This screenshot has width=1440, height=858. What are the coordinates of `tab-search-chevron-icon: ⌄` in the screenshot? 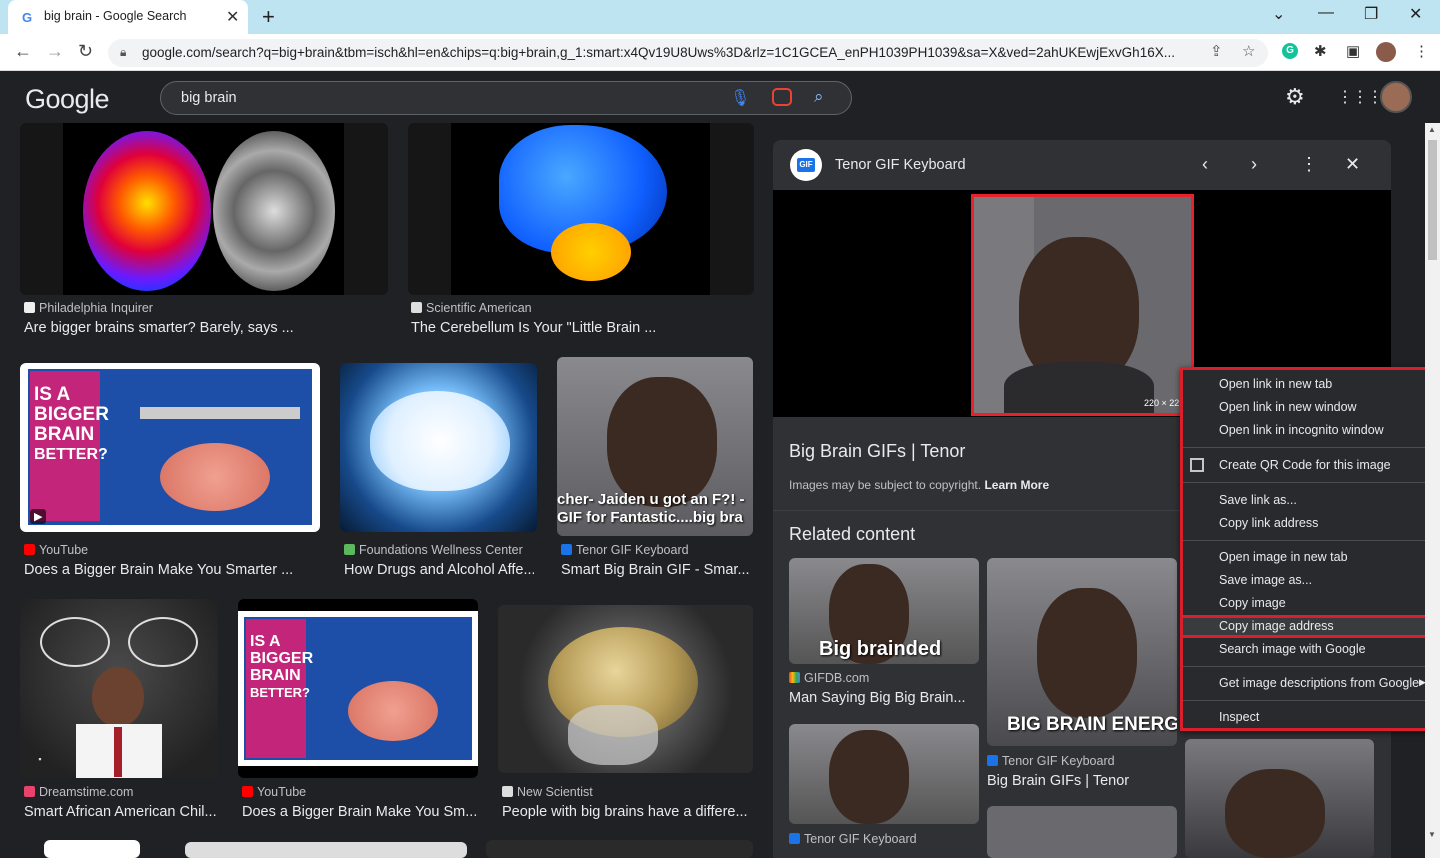 It's located at (1278, 14).